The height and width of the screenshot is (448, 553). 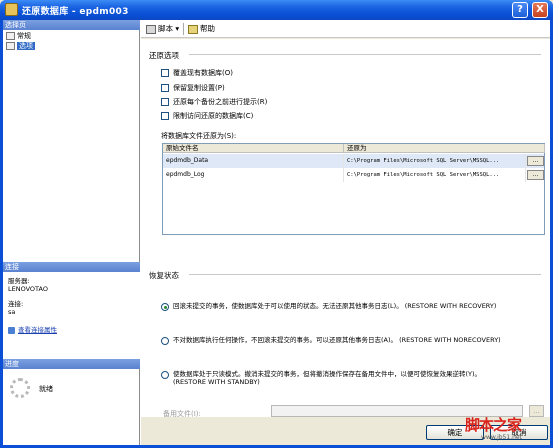 I want to click on watermark-text: 脚本之家, so click(x=493, y=425).